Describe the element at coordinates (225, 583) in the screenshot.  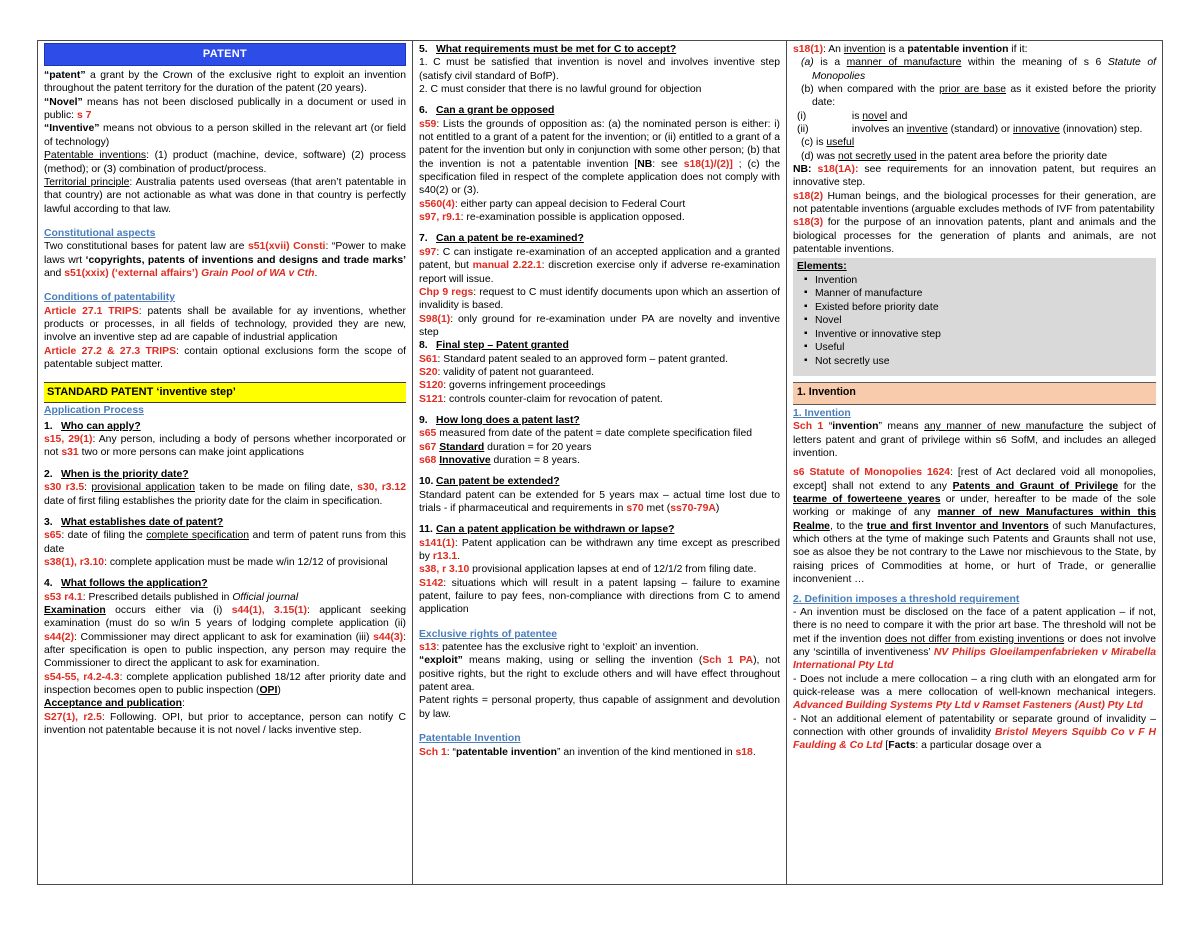
I see `question-4-heading: 4. What follows the application?` at that location.